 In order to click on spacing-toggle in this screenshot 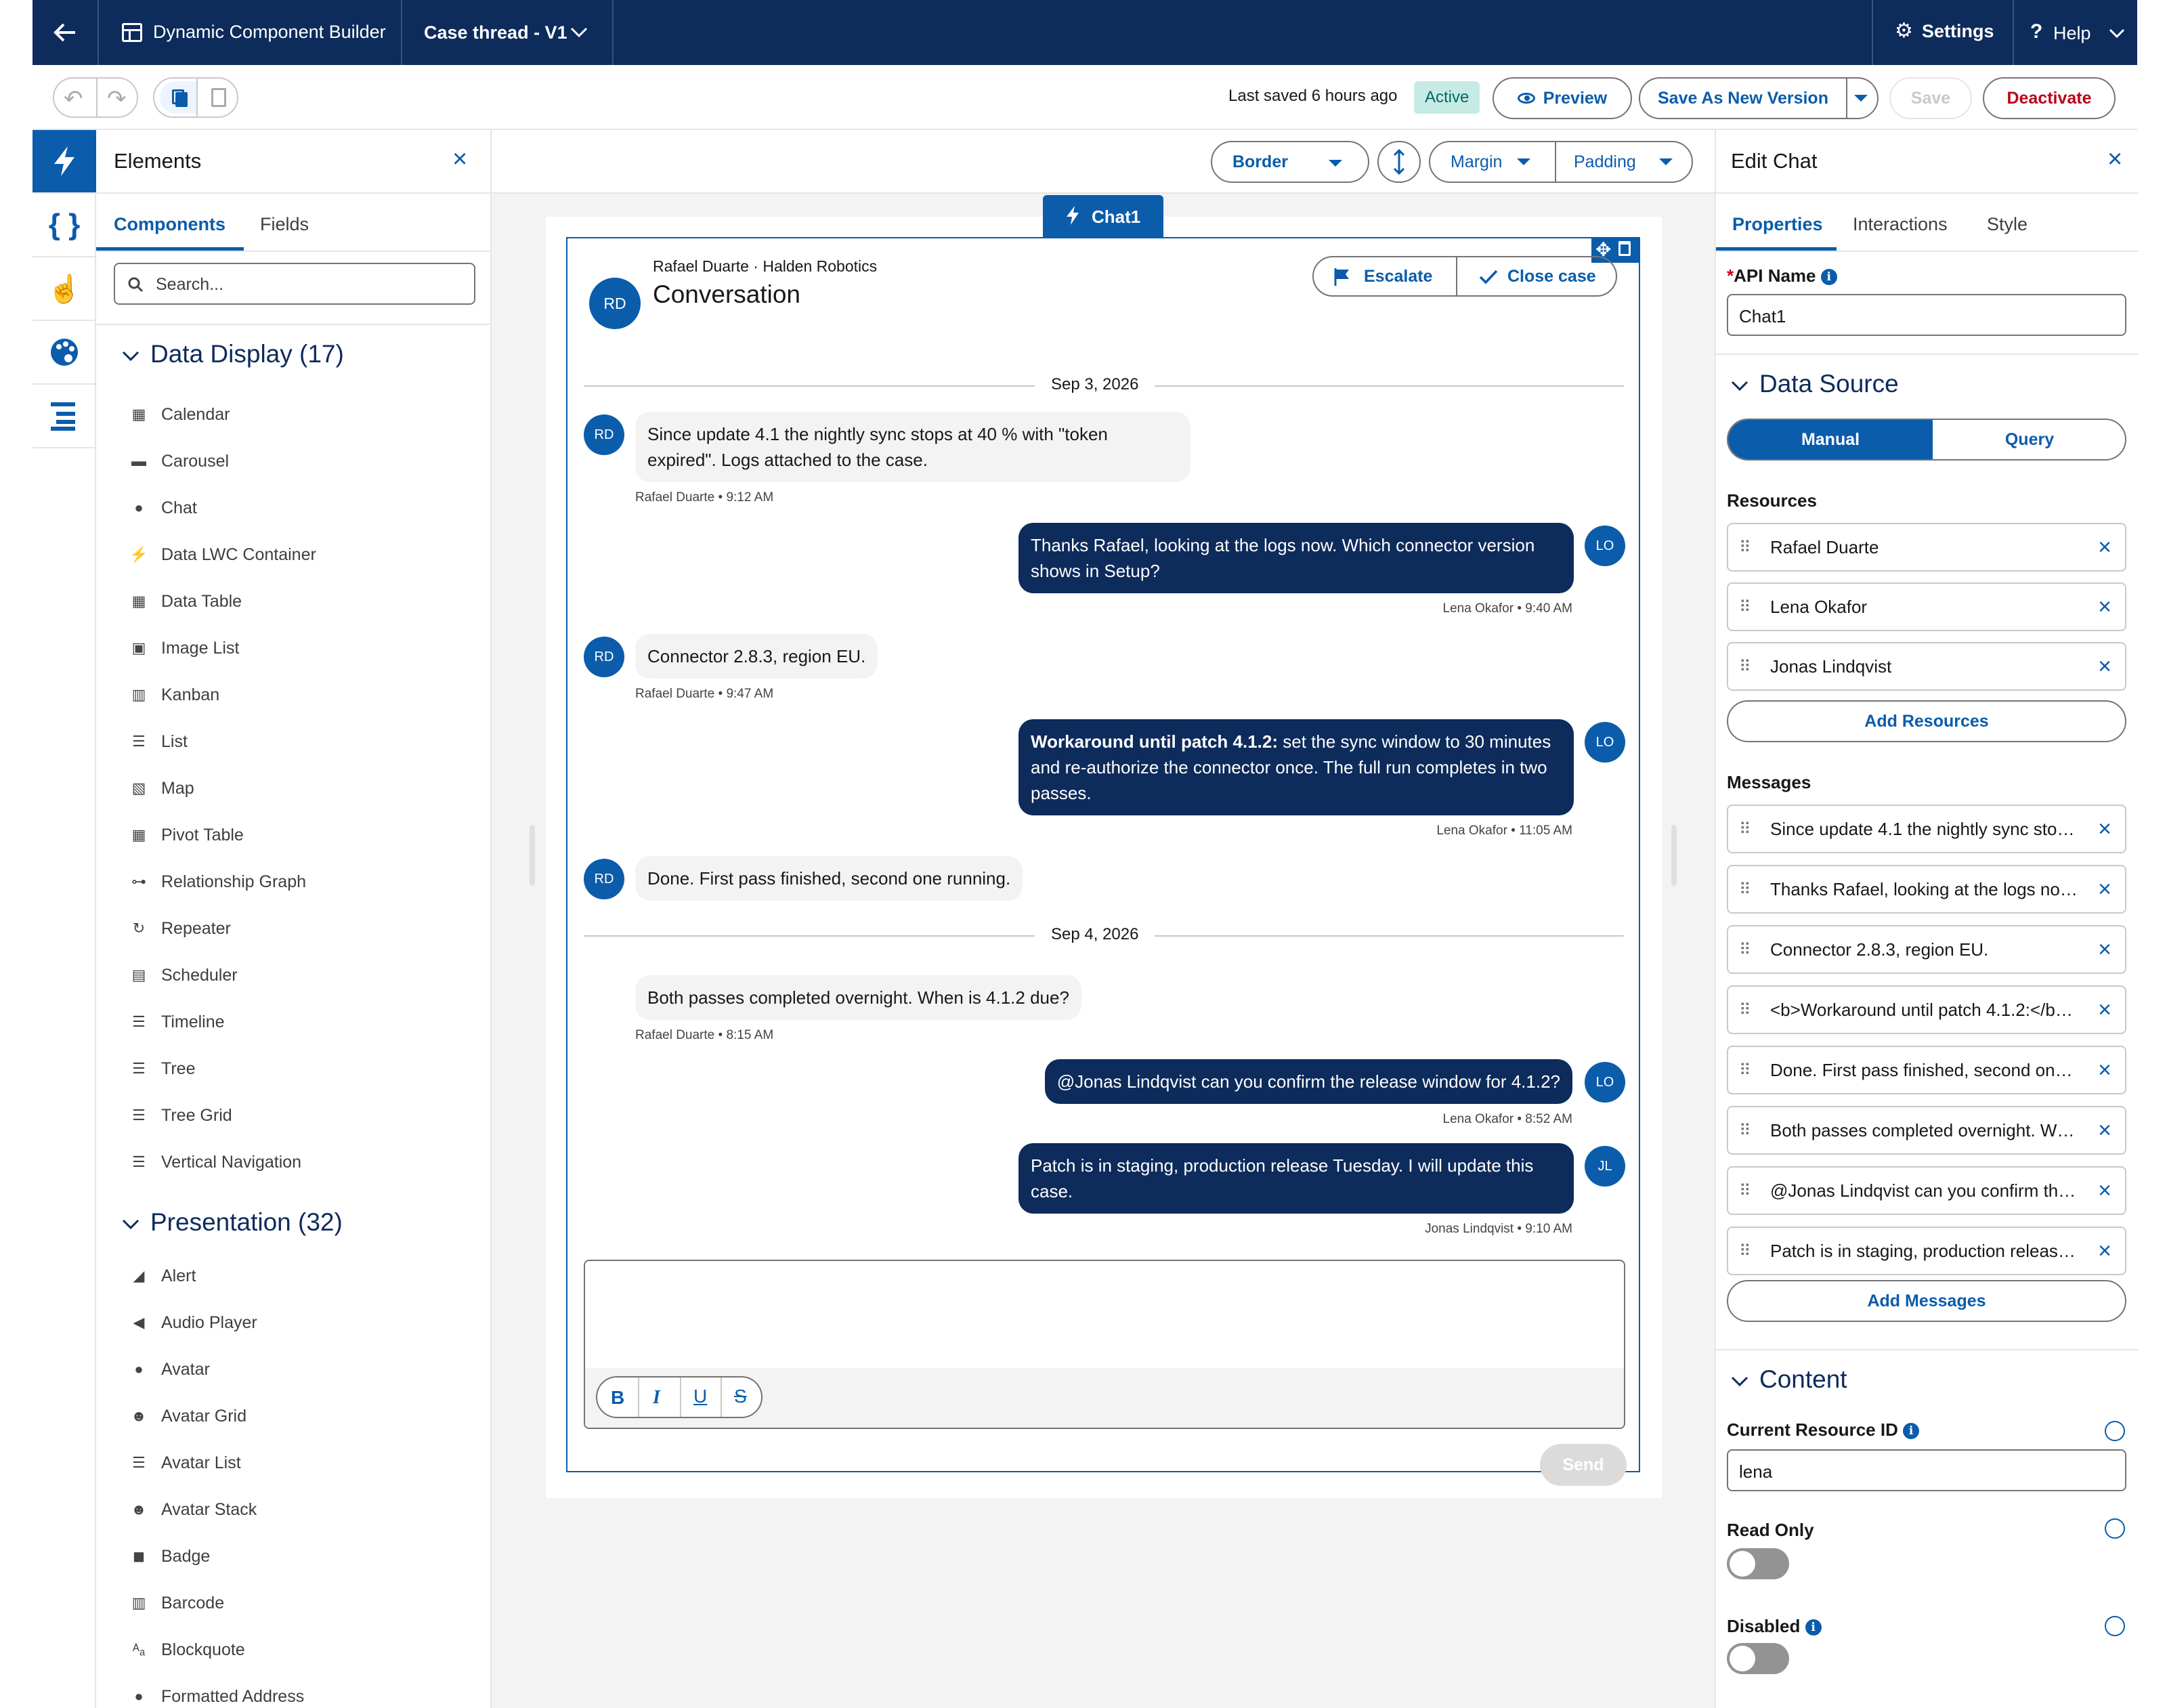, I will do `click(1399, 162)`.